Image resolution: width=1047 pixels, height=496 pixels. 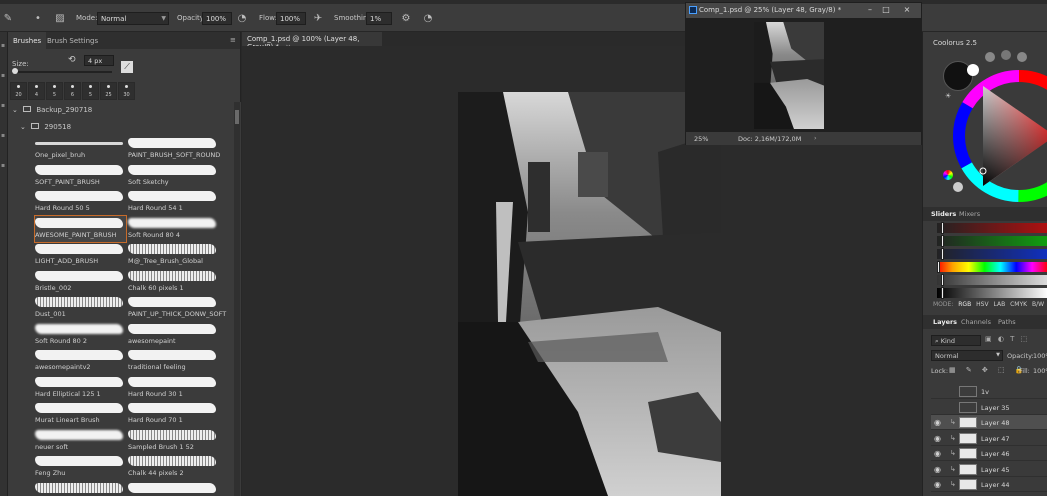 What do you see at coordinates (173, 176) in the screenshot?
I see `brush-preset: Soft Sketchy` at bounding box center [173, 176].